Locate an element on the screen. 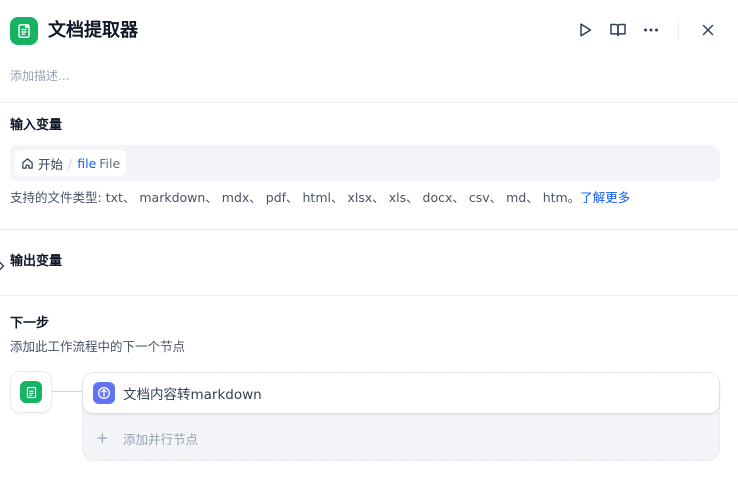 This screenshot has width=738, height=481. node-connector is located at coordinates (67, 391).